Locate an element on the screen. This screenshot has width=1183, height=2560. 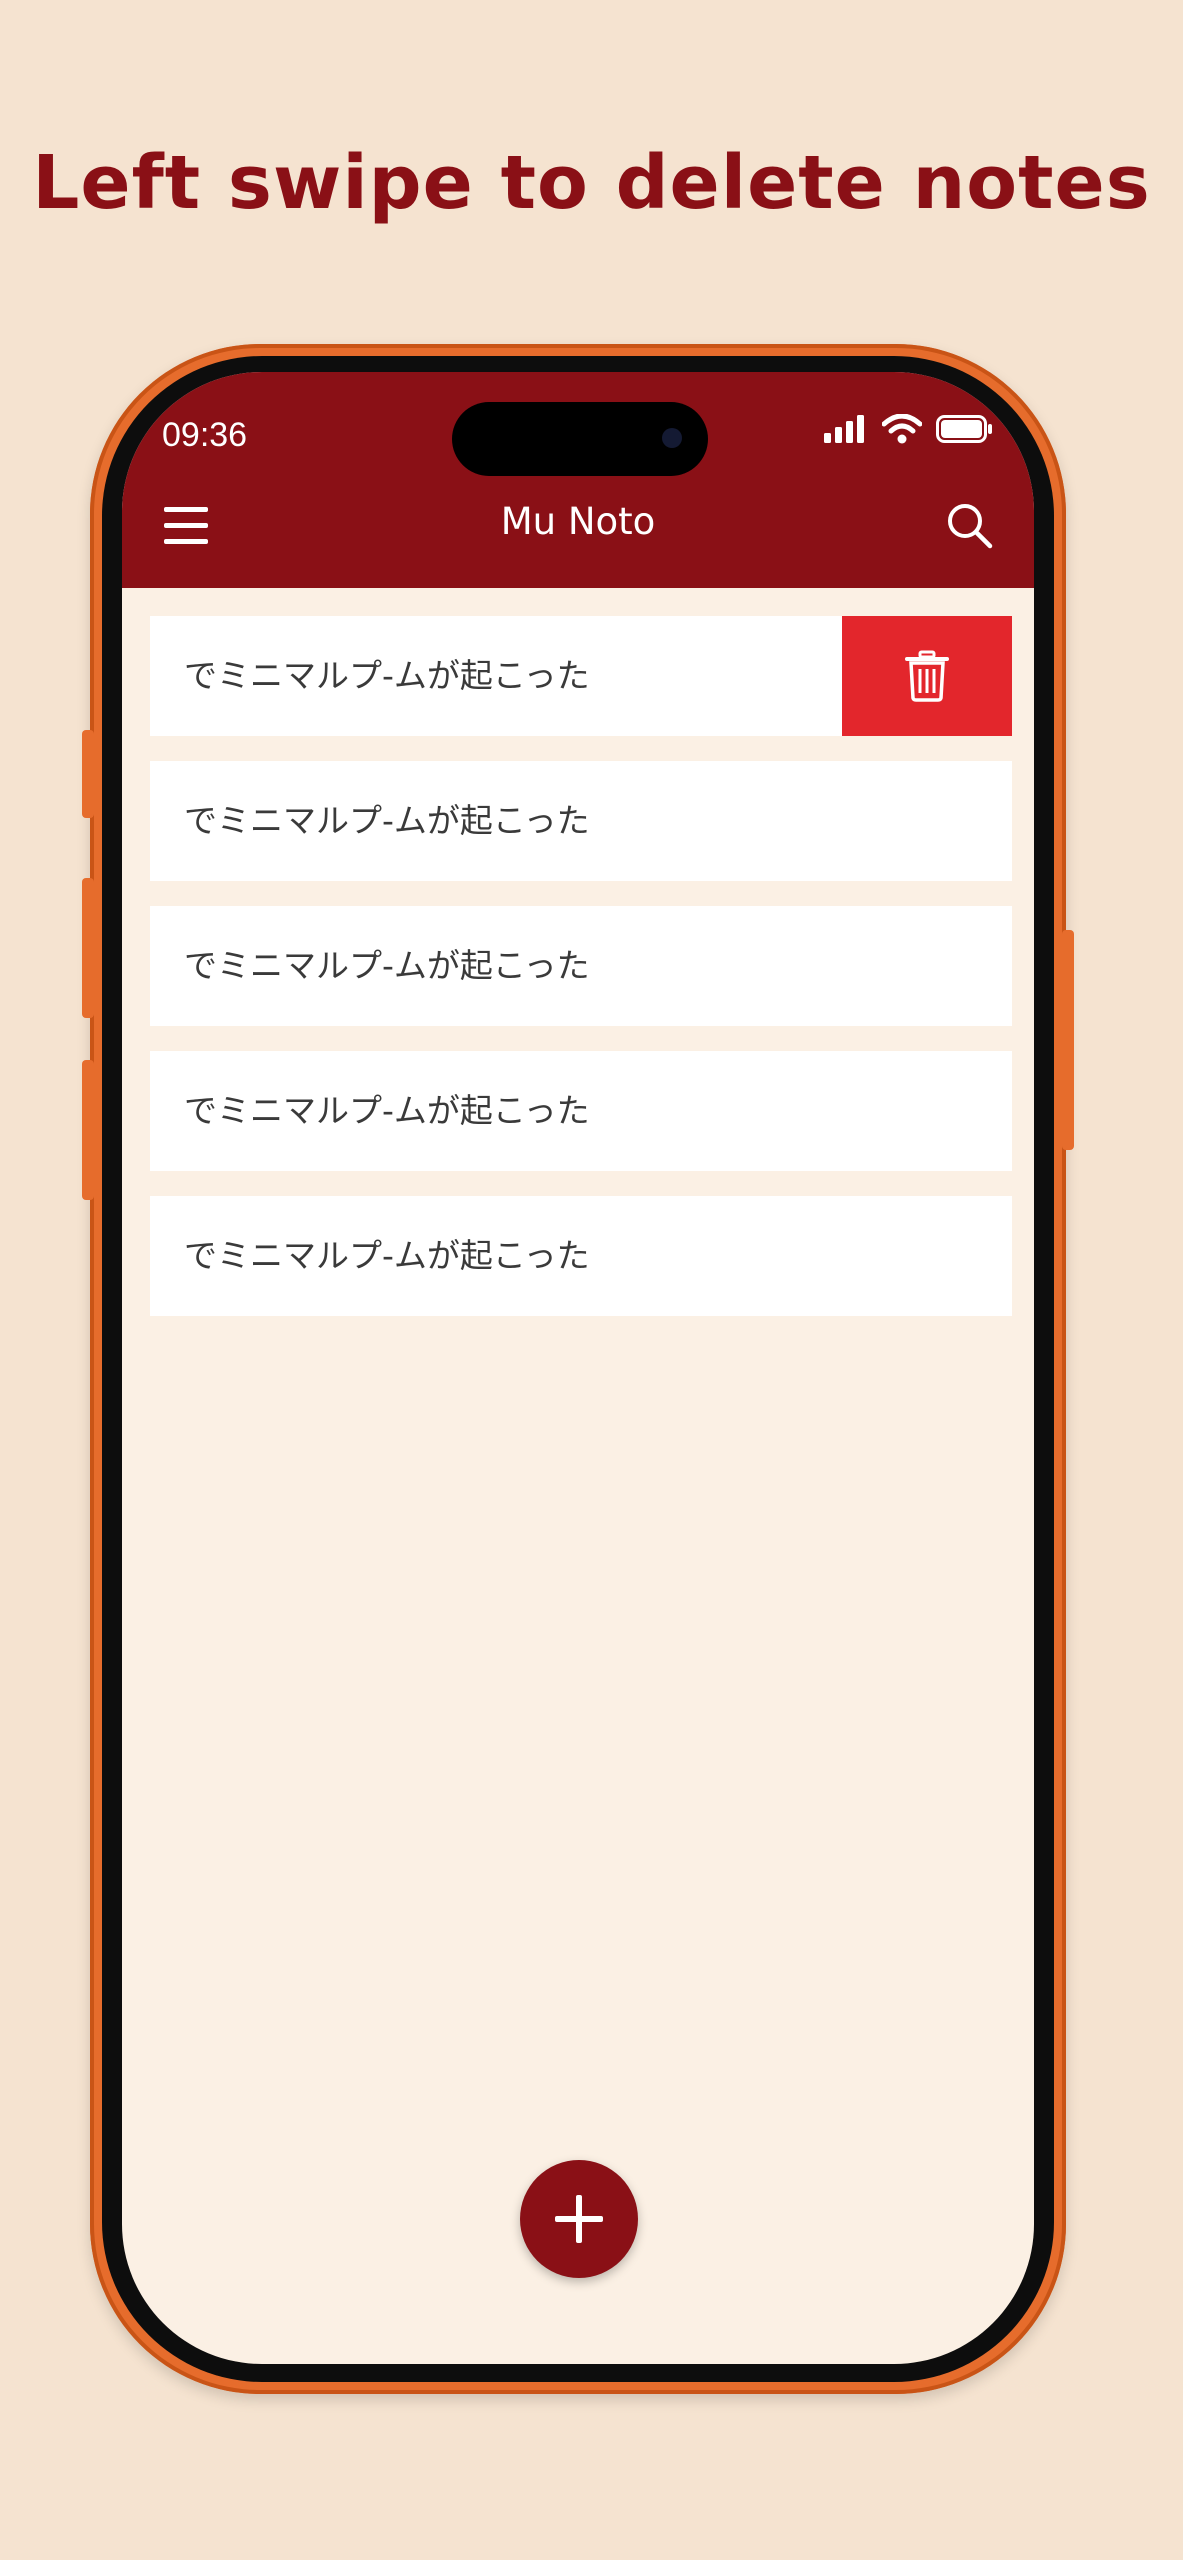
volume-down-button is located at coordinates (88, 1130).